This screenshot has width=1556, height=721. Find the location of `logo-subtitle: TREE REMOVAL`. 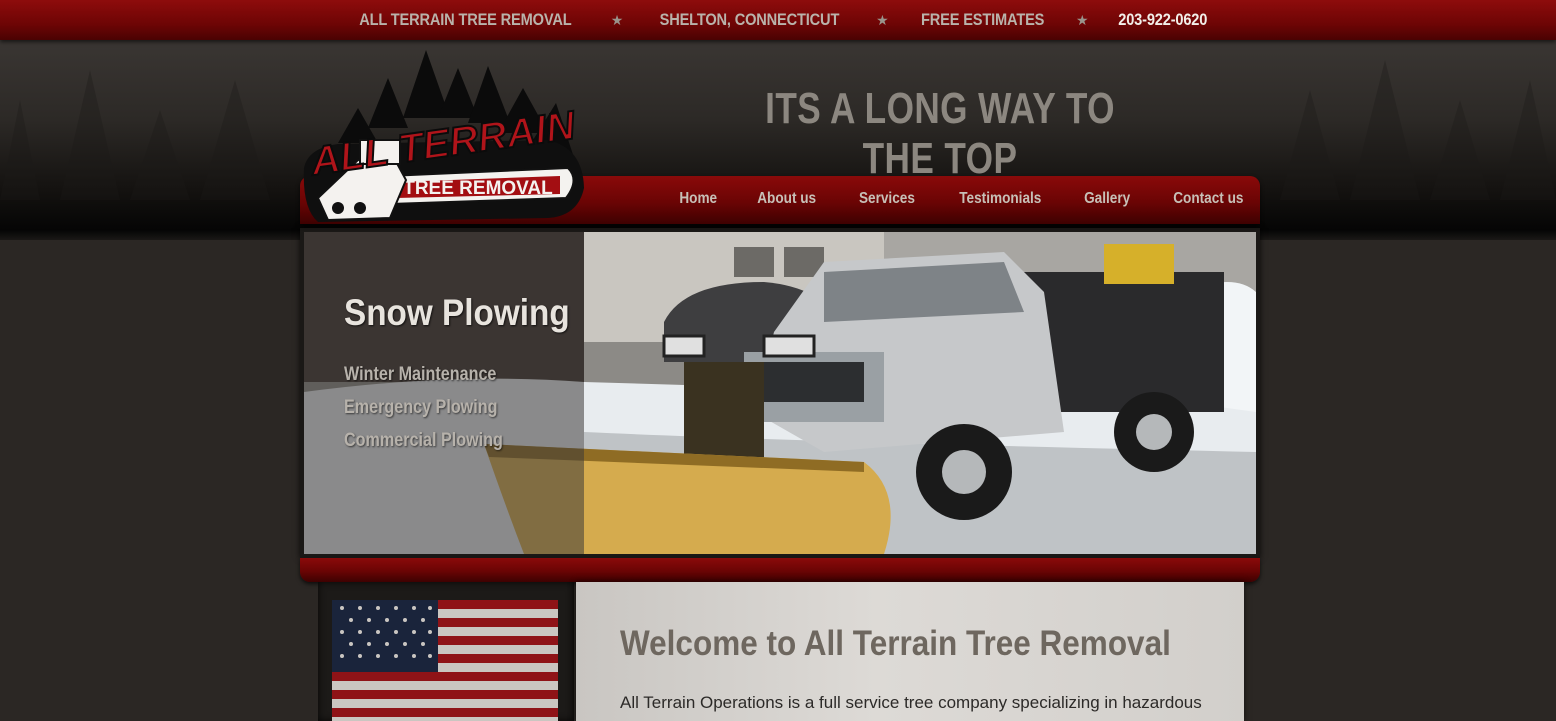

logo-subtitle: TREE REMOVAL is located at coordinates (478, 188).